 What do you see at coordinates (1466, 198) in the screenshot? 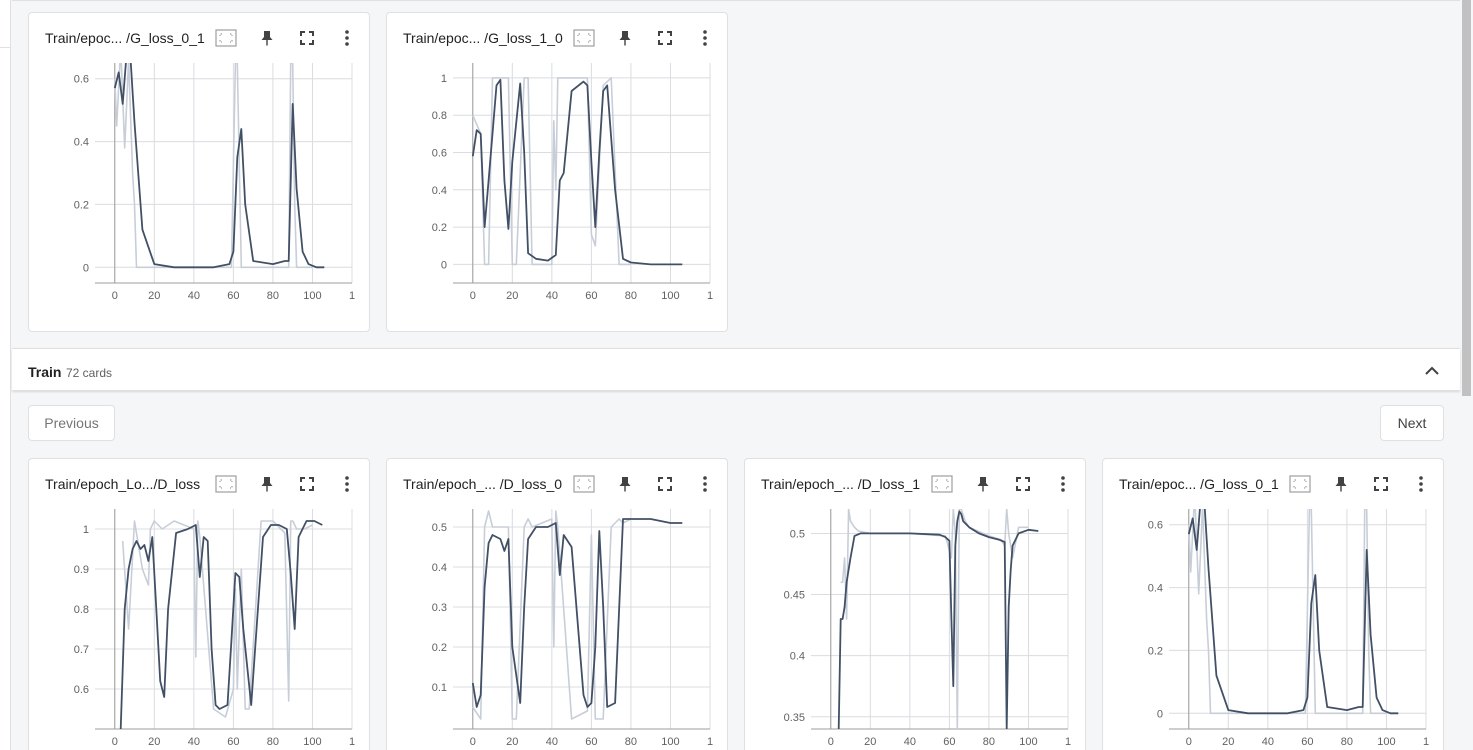
I see `vertical-scrollbar` at bounding box center [1466, 198].